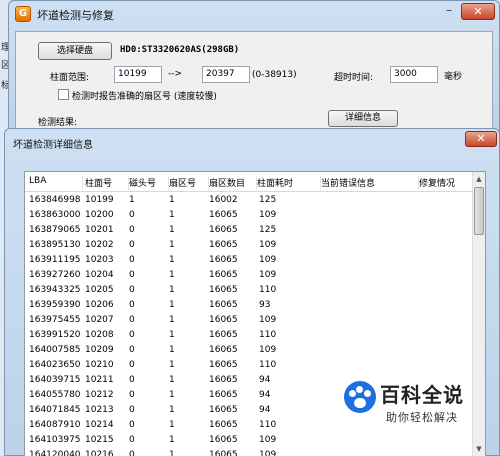 The width and height of the screenshot is (500, 456). Describe the element at coordinates (53, 145) in the screenshot. I see `detail-window-title: 坏道检测详细信息` at that location.